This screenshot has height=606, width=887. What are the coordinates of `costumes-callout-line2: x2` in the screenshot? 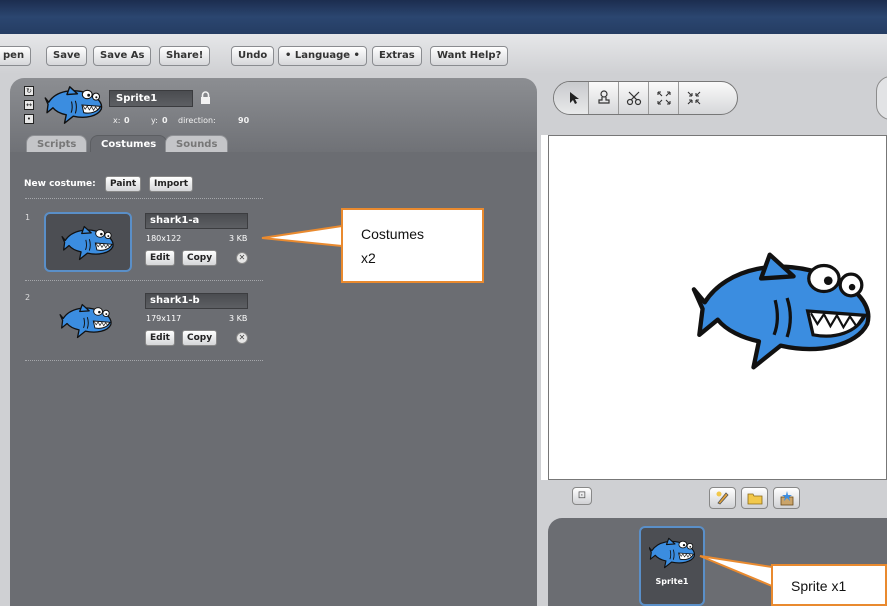 It's located at (368, 258).